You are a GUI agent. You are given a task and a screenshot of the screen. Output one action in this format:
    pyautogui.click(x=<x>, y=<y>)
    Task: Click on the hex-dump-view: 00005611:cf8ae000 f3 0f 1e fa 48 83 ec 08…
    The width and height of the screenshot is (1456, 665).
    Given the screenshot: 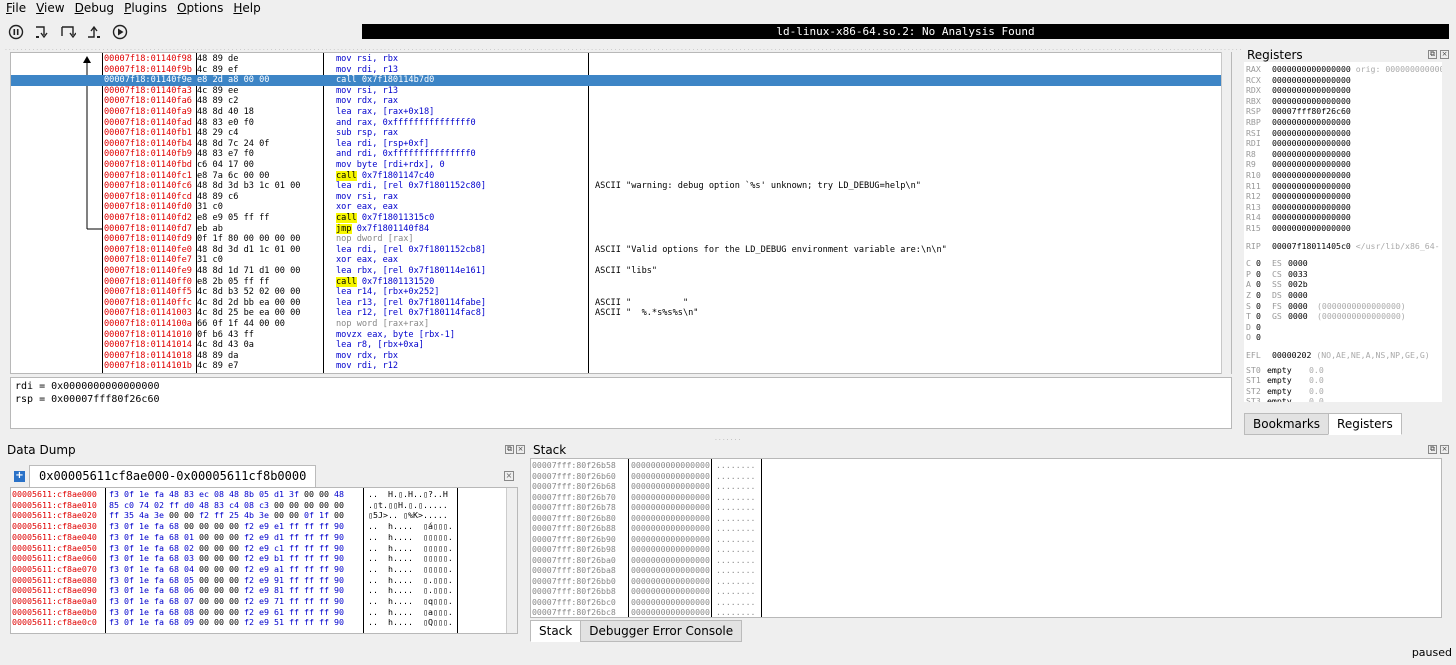 What is the action you would take?
    pyautogui.click(x=264, y=560)
    